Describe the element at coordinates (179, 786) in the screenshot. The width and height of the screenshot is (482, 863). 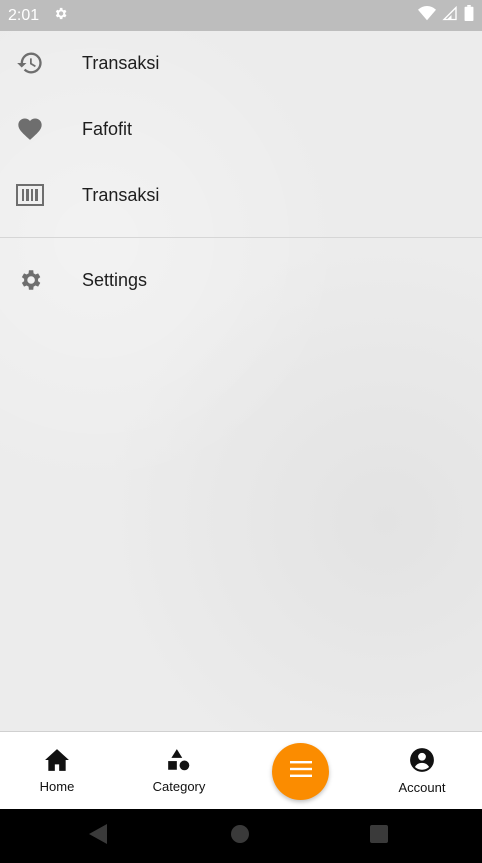
I see `nav-label: Category` at that location.